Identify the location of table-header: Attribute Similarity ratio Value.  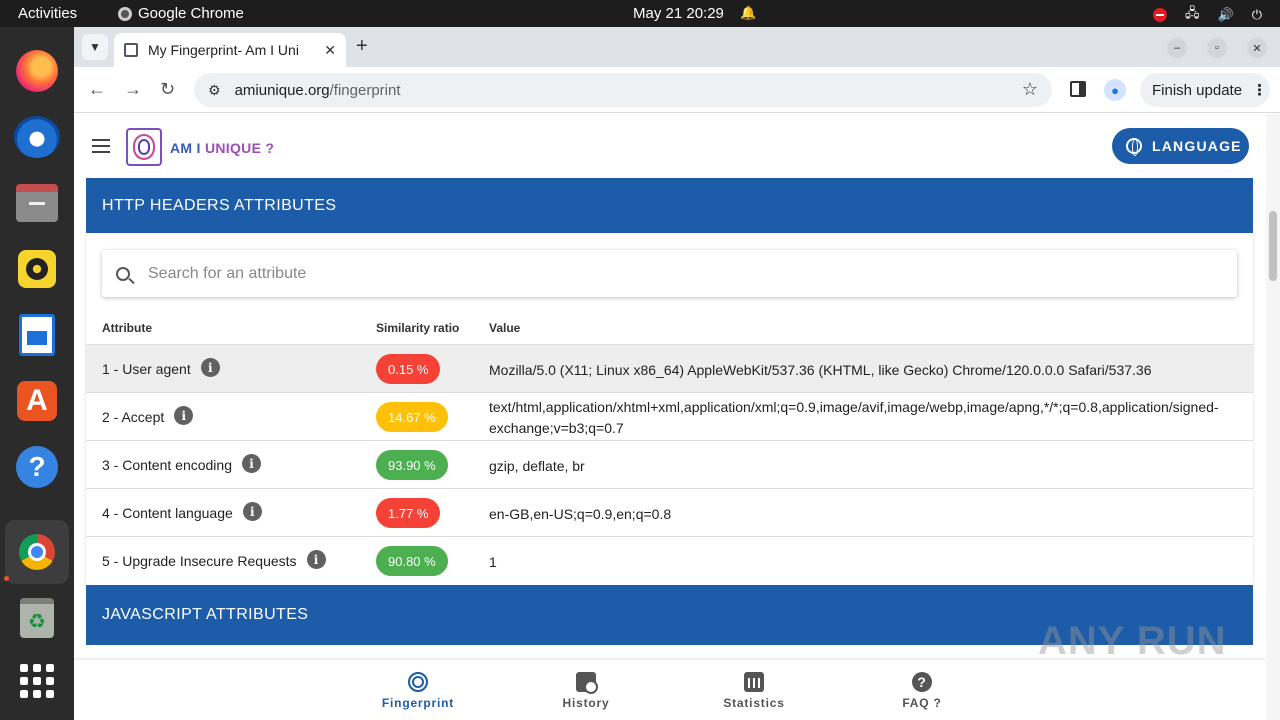
(669, 327).